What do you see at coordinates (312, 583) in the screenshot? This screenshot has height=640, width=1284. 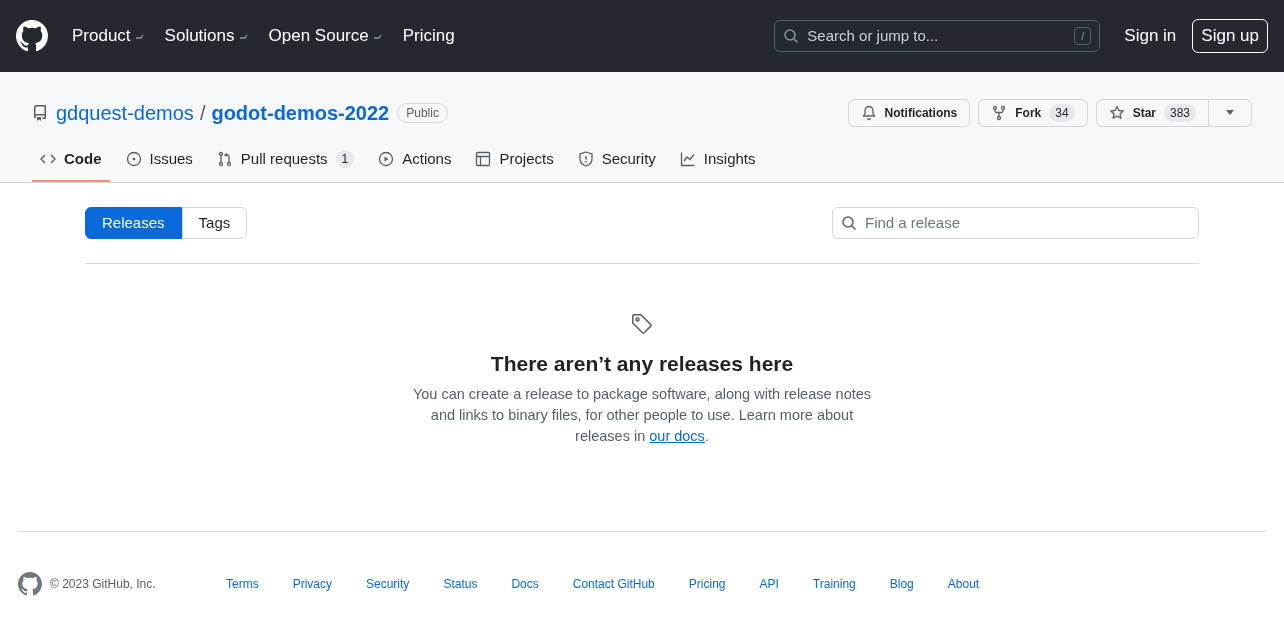 I see `footer-link: Privacy` at bounding box center [312, 583].